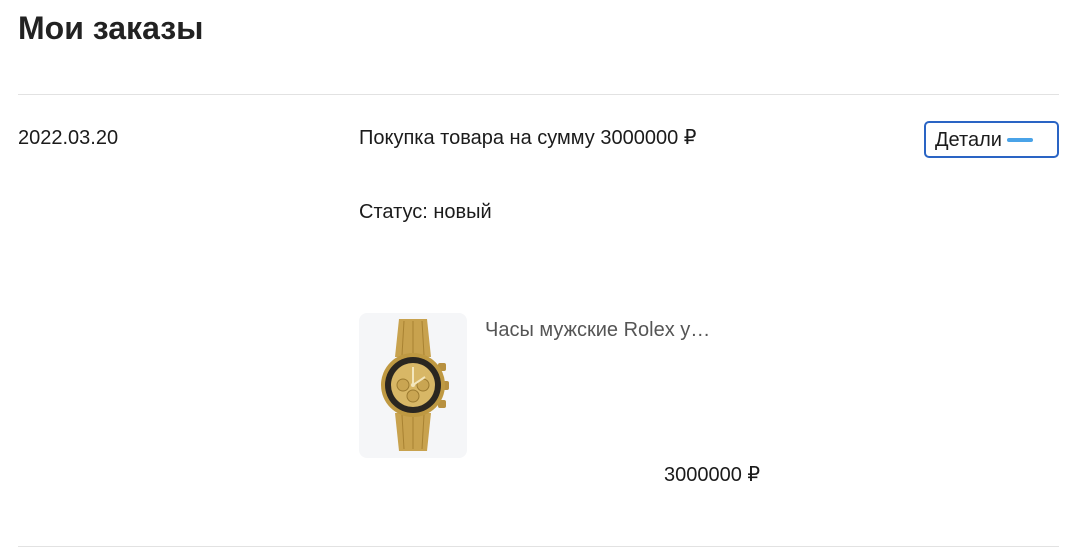  I want to click on watch-icon, so click(415, 385).